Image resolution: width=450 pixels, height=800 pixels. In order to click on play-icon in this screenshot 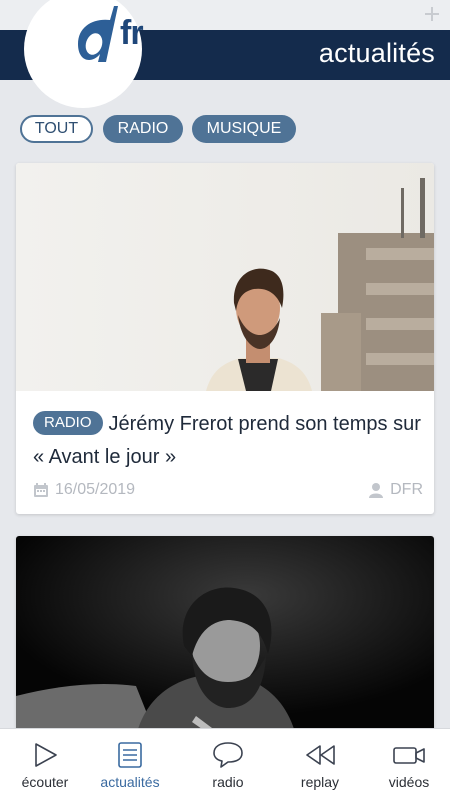, I will do `click(46, 755)`.